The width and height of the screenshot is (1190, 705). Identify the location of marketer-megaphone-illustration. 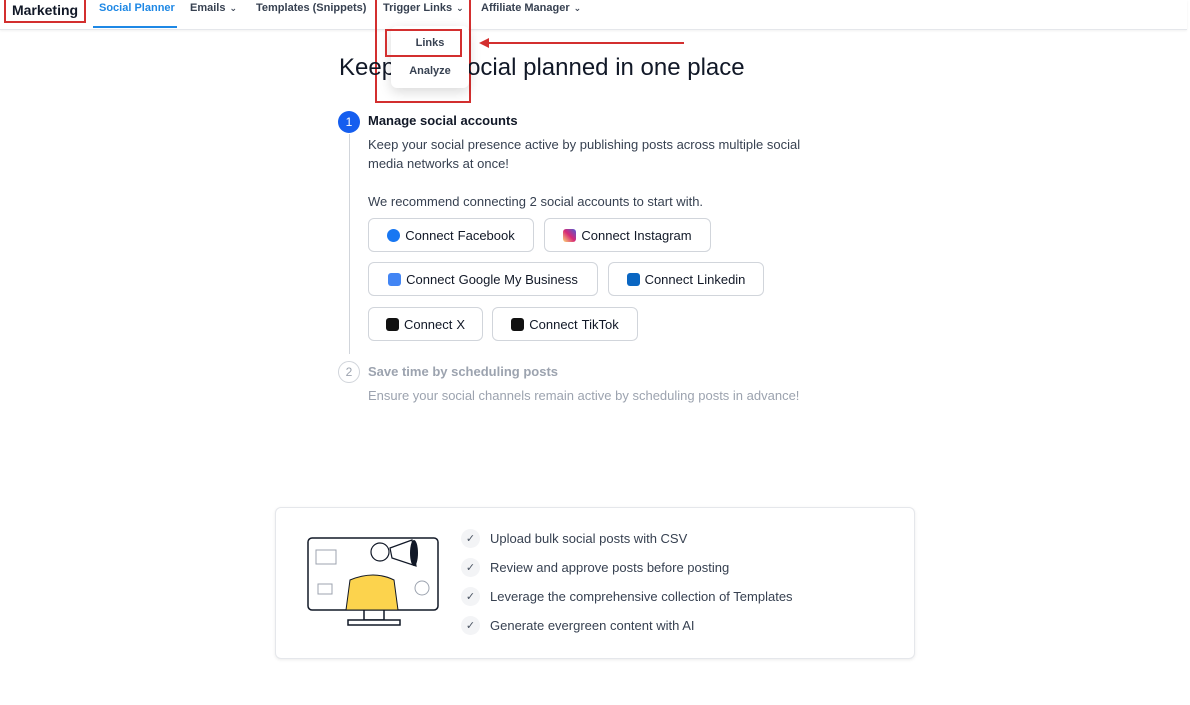
(373, 581).